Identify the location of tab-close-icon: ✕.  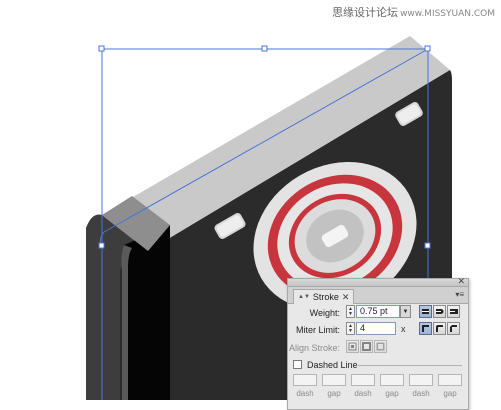
(346, 297).